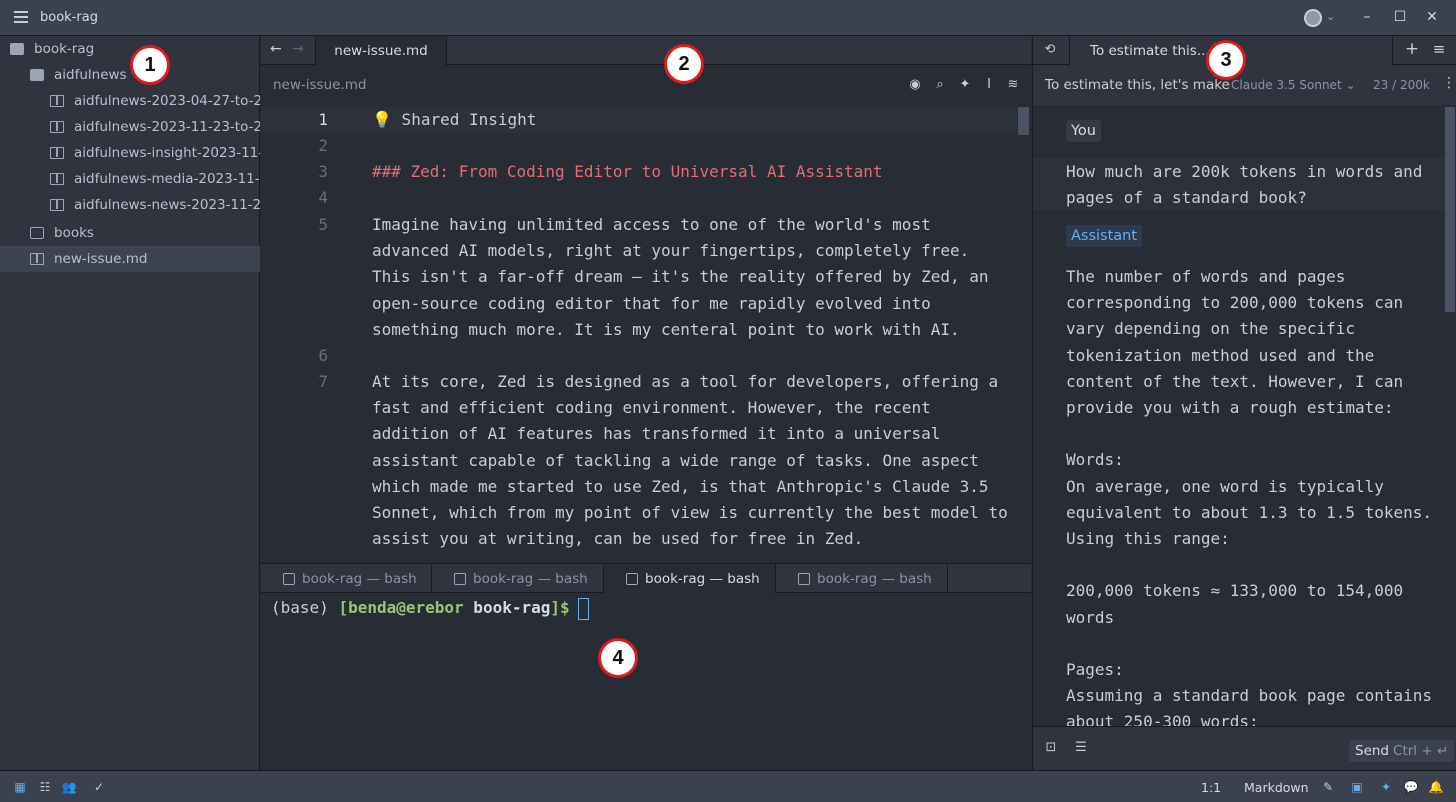 Image resolution: width=1456 pixels, height=802 pixels. Describe the element at coordinates (507, 607) in the screenshot. I see `prompt-directory: book-rag` at that location.